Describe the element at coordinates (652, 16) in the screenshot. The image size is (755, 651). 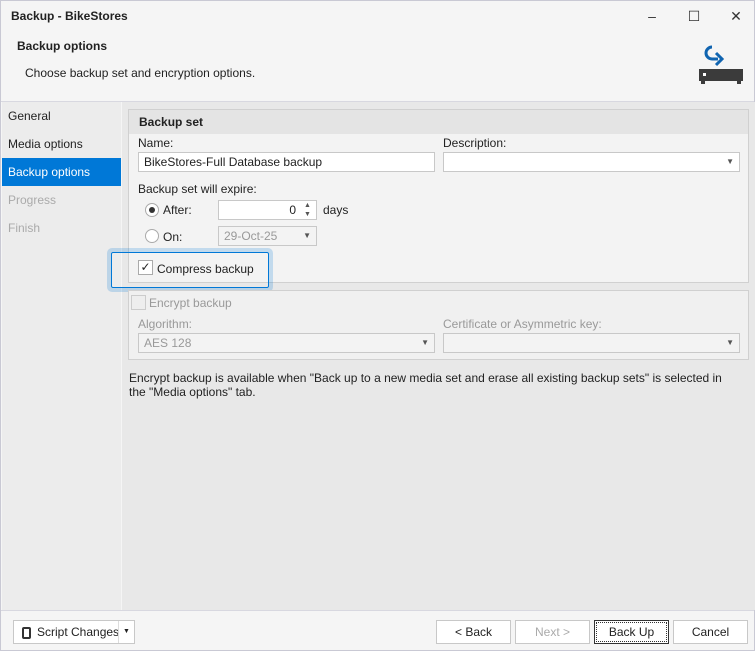
I see `minimize-button: –` at that location.